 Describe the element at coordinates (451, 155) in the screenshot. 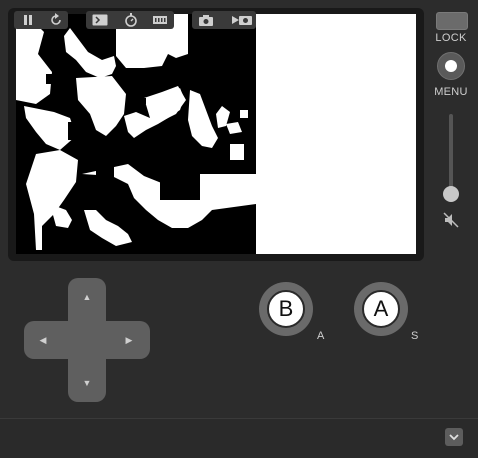

I see `volume-slider-track` at that location.